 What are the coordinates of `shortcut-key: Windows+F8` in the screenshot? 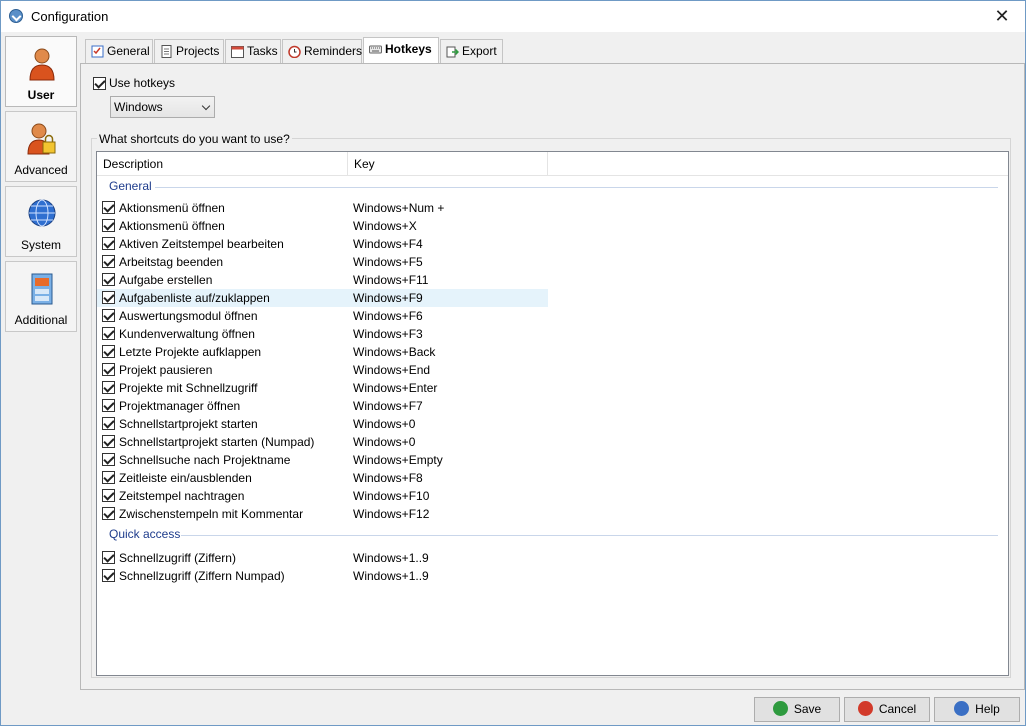 It's located at (388, 478).